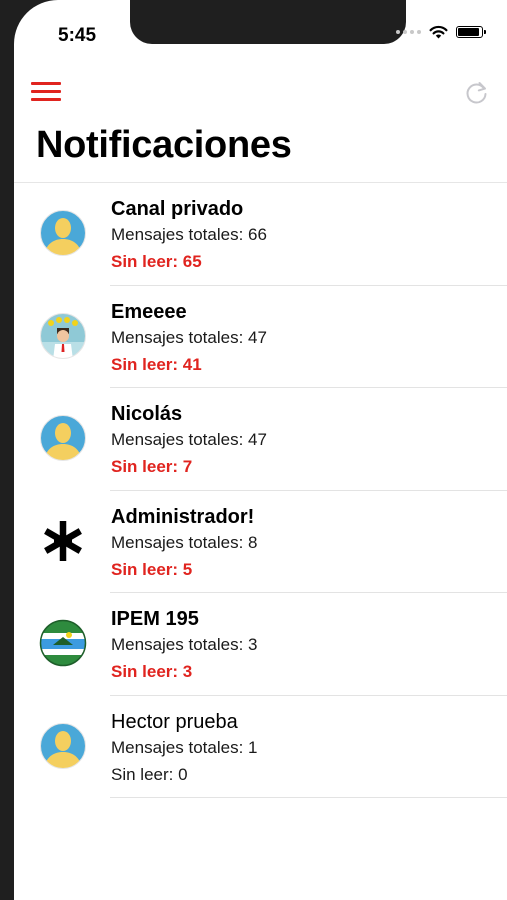 The height and width of the screenshot is (900, 507). I want to click on asterisk-logo-icon, so click(63, 540).